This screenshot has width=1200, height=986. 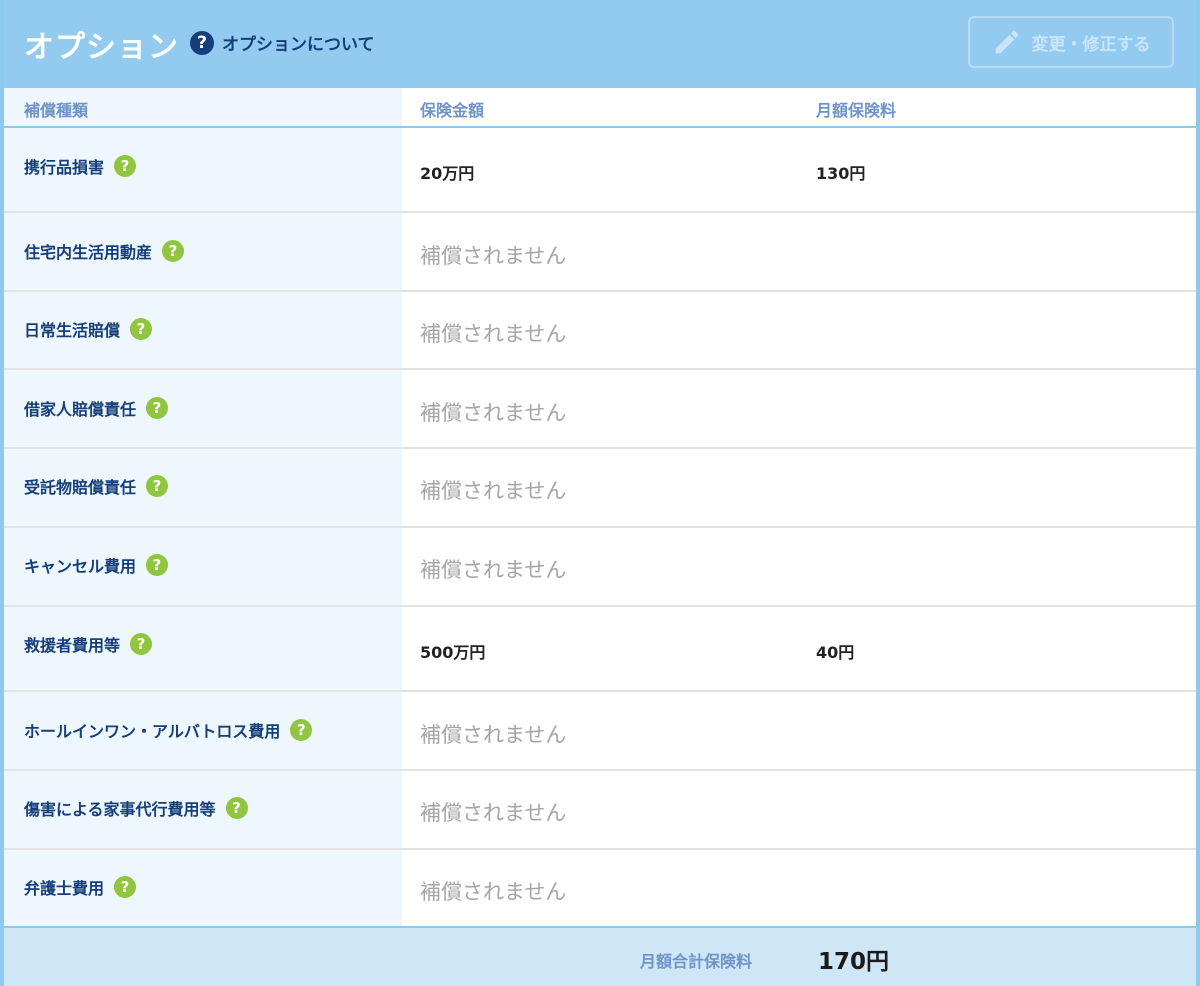 What do you see at coordinates (856, 110) in the screenshot?
I see `column-header-premium: 月額保険料` at bounding box center [856, 110].